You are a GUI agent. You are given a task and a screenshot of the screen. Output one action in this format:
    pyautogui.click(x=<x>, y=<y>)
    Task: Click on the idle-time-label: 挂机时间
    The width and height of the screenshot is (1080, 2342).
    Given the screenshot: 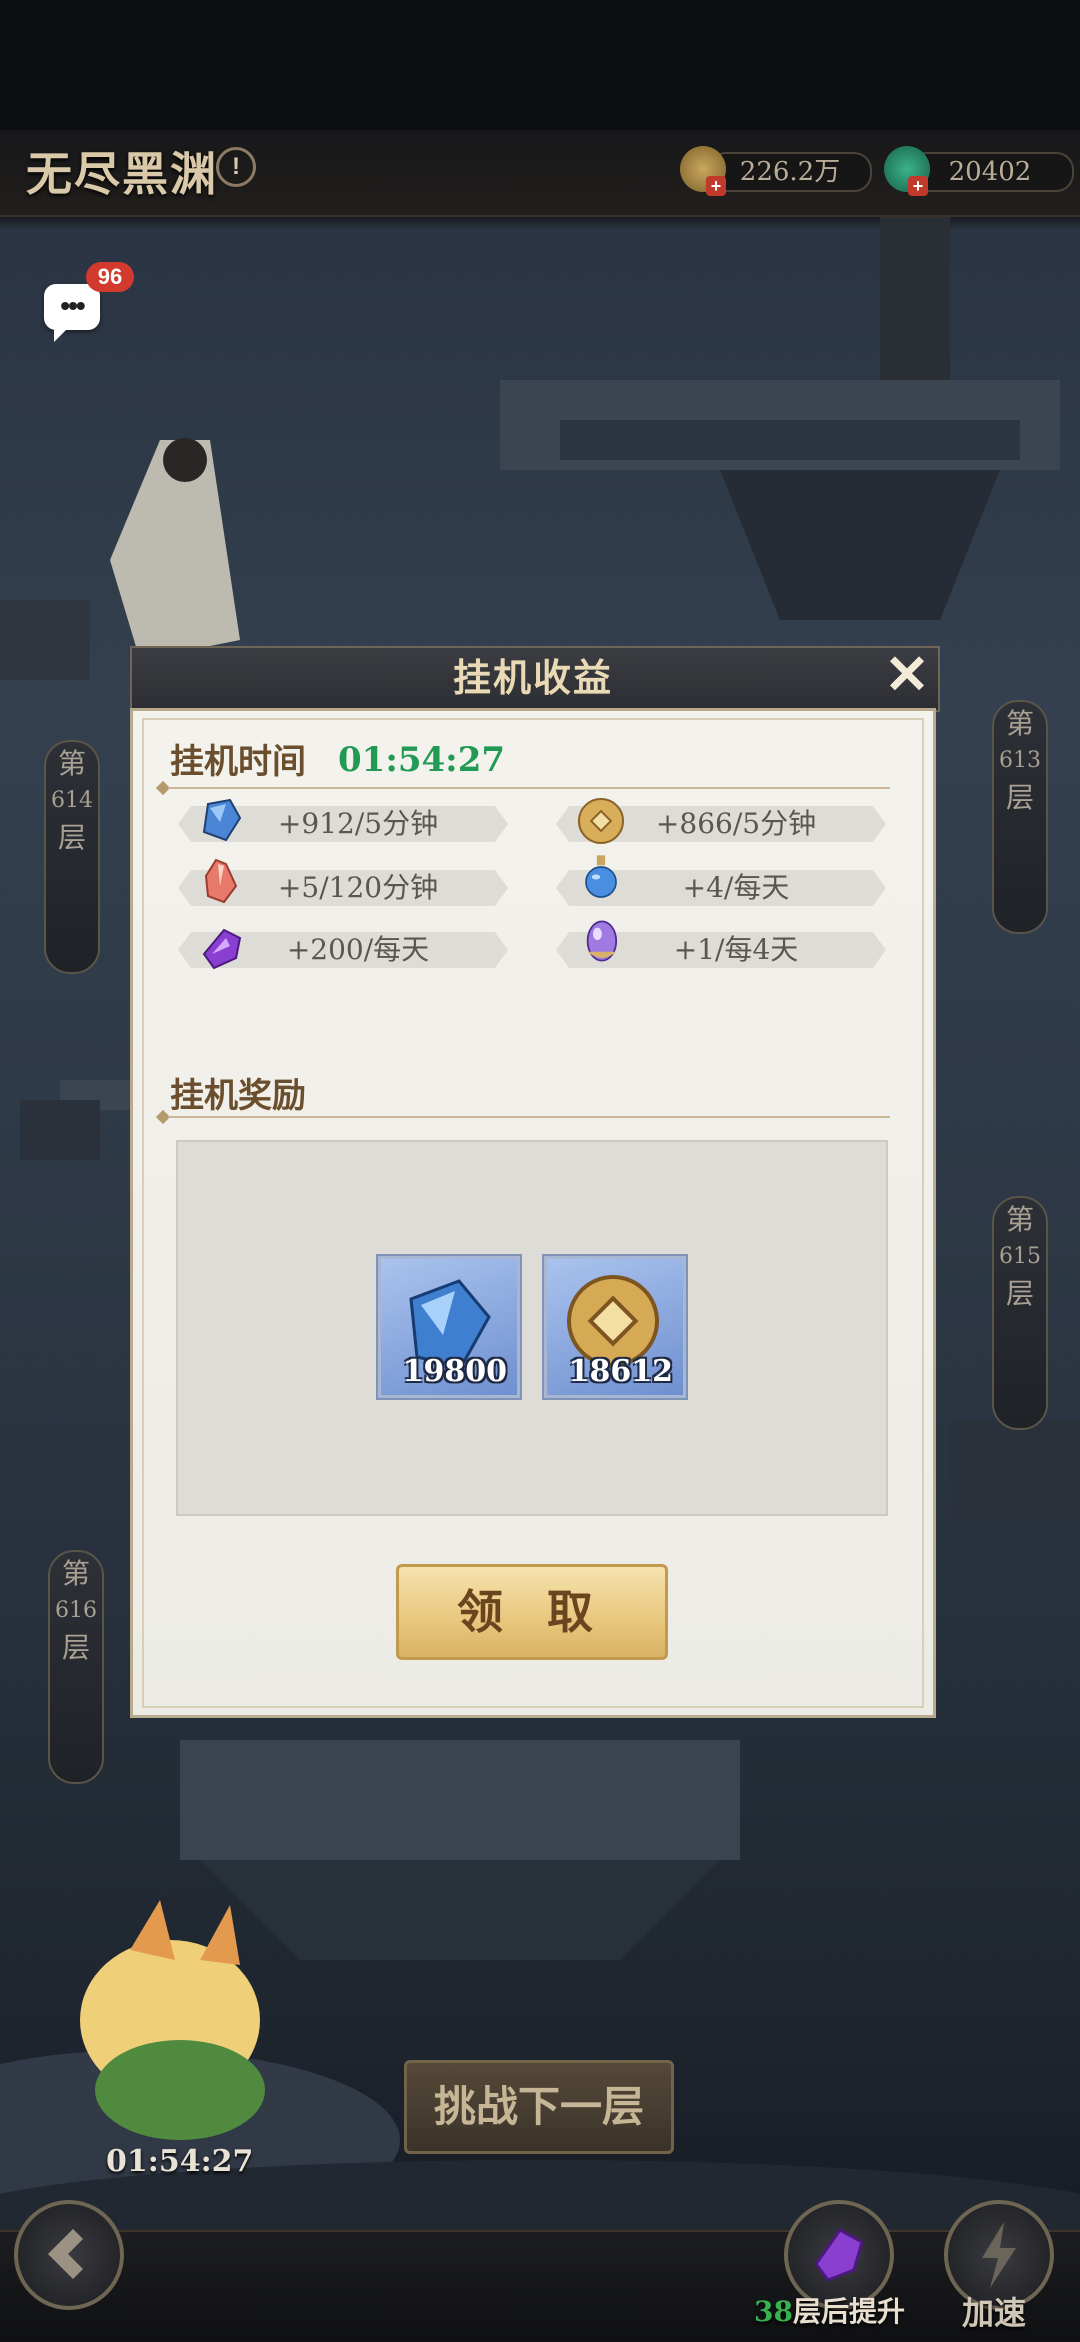 What is the action you would take?
    pyautogui.click(x=238, y=762)
    